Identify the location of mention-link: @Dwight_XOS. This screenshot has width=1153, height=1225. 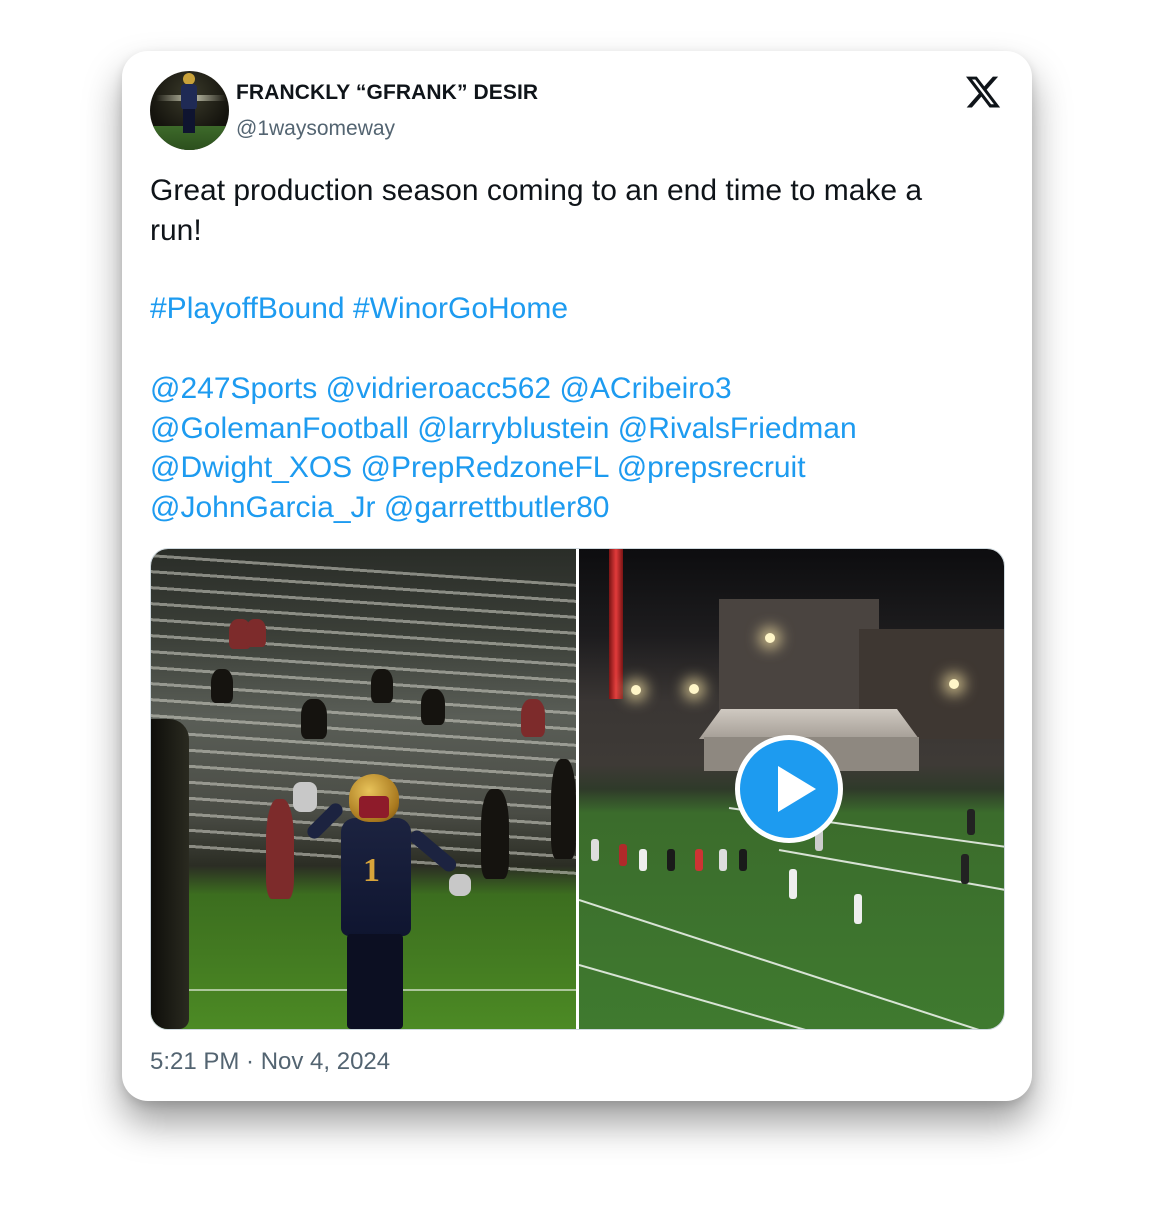
(251, 467).